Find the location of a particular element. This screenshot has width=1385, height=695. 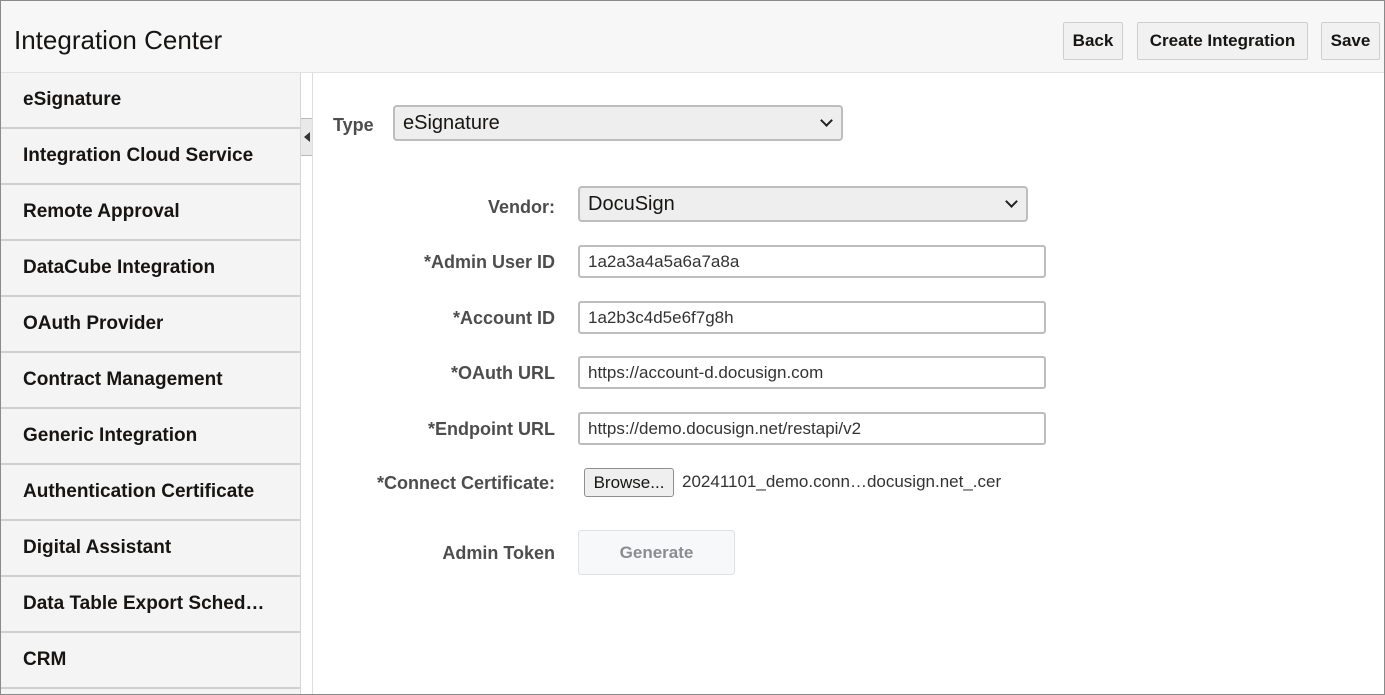

sidebar-item-authentication-certificate: Authentication Certificate is located at coordinates (150, 493).